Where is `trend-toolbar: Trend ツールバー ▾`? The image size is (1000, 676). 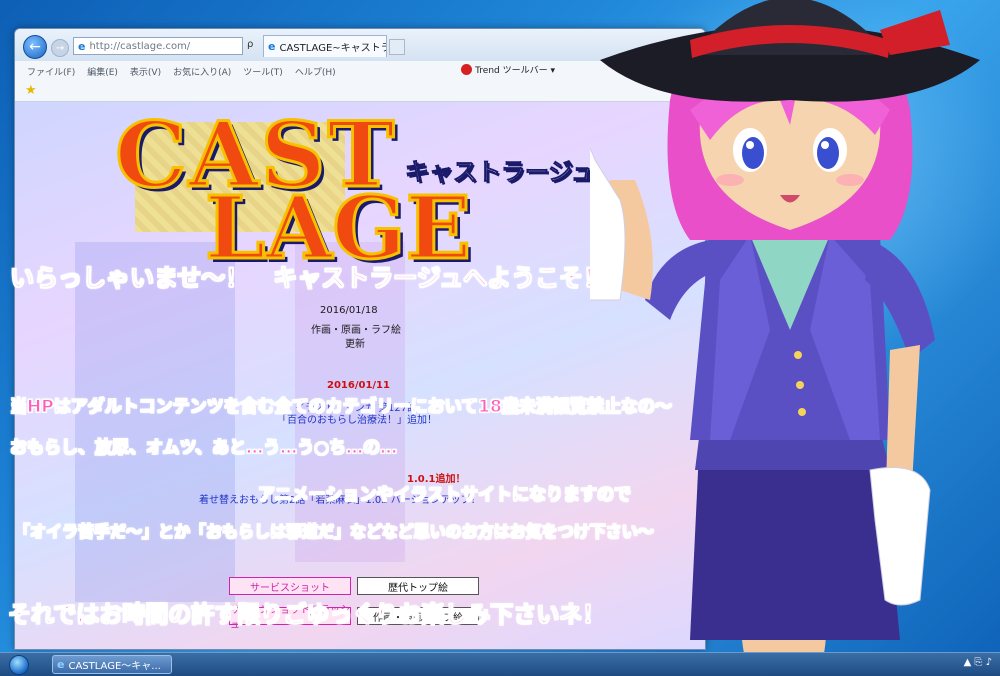
trend-toolbar: Trend ツールバー ▾ is located at coordinates (508, 69).